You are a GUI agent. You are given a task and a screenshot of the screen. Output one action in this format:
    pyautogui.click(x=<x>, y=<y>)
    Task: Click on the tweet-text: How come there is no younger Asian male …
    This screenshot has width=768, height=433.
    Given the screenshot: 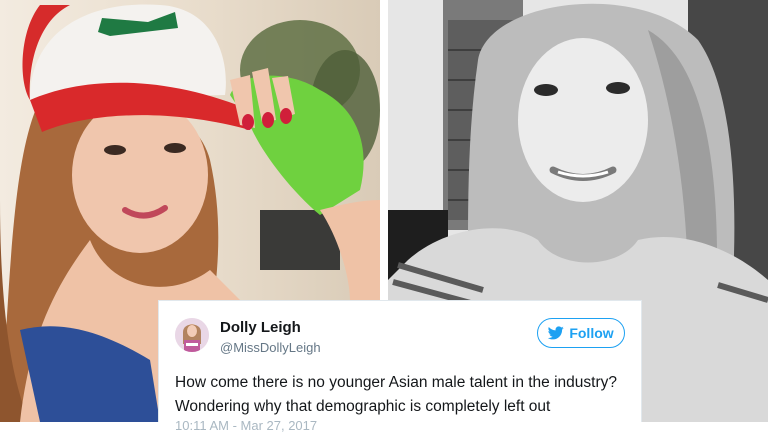 What is the action you would take?
    pyautogui.click(x=405, y=395)
    